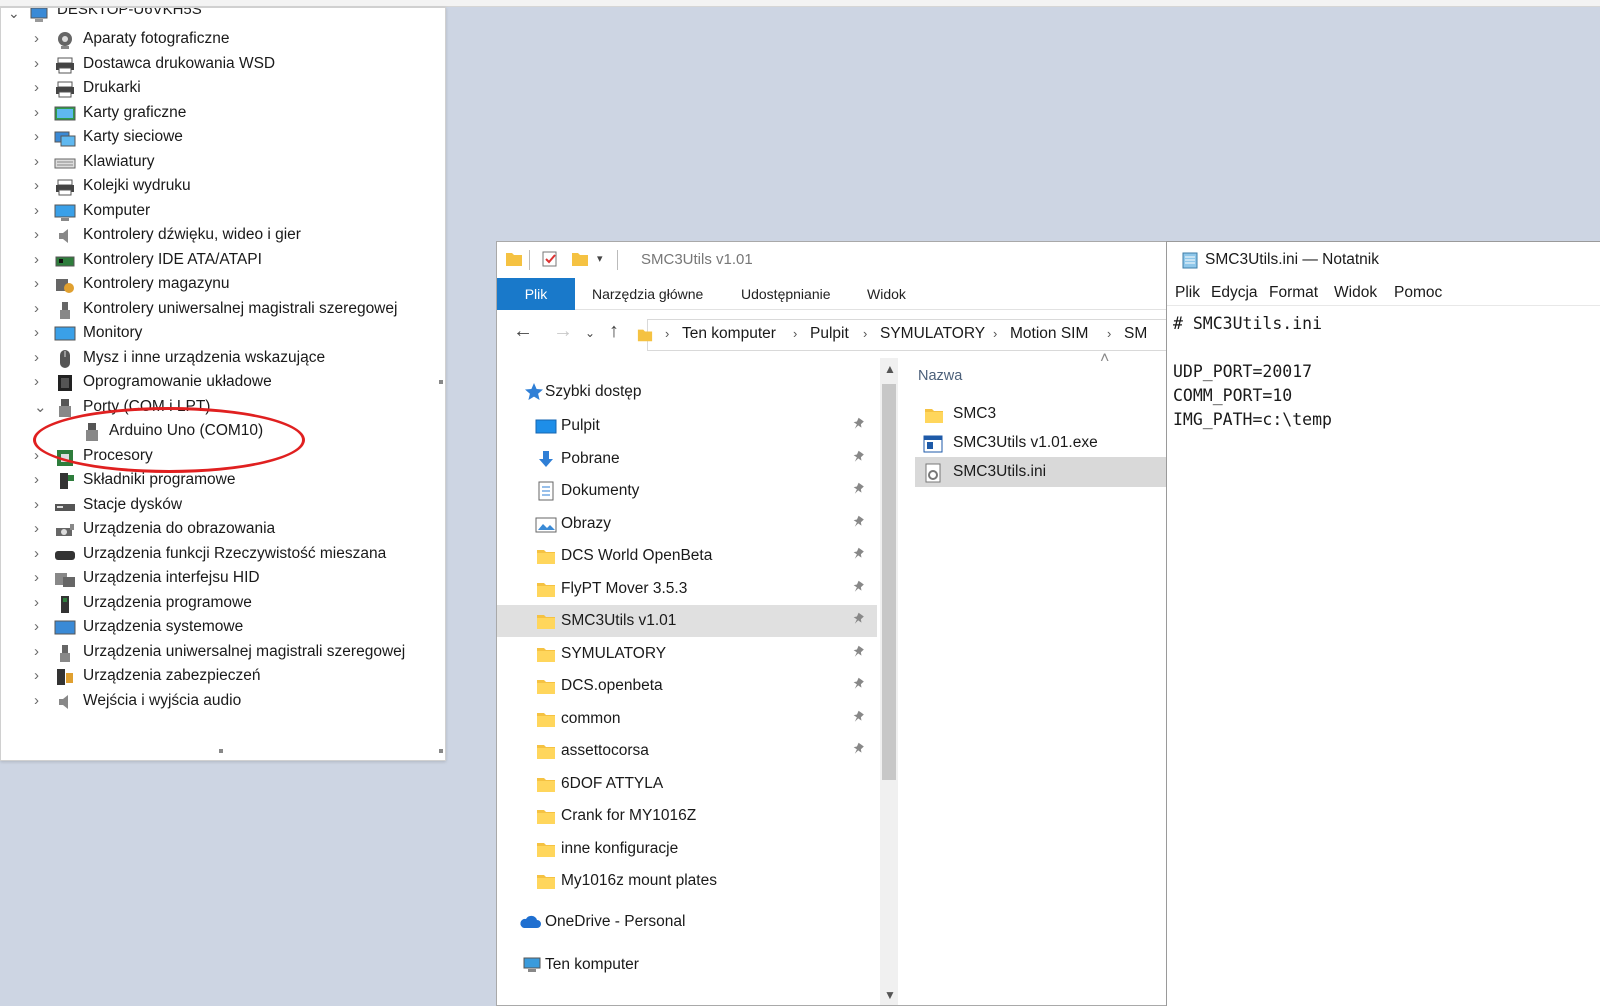  Describe the element at coordinates (223, 481) in the screenshot. I see `tree-item-skladniki-programowe: › Składniki programowe` at that location.